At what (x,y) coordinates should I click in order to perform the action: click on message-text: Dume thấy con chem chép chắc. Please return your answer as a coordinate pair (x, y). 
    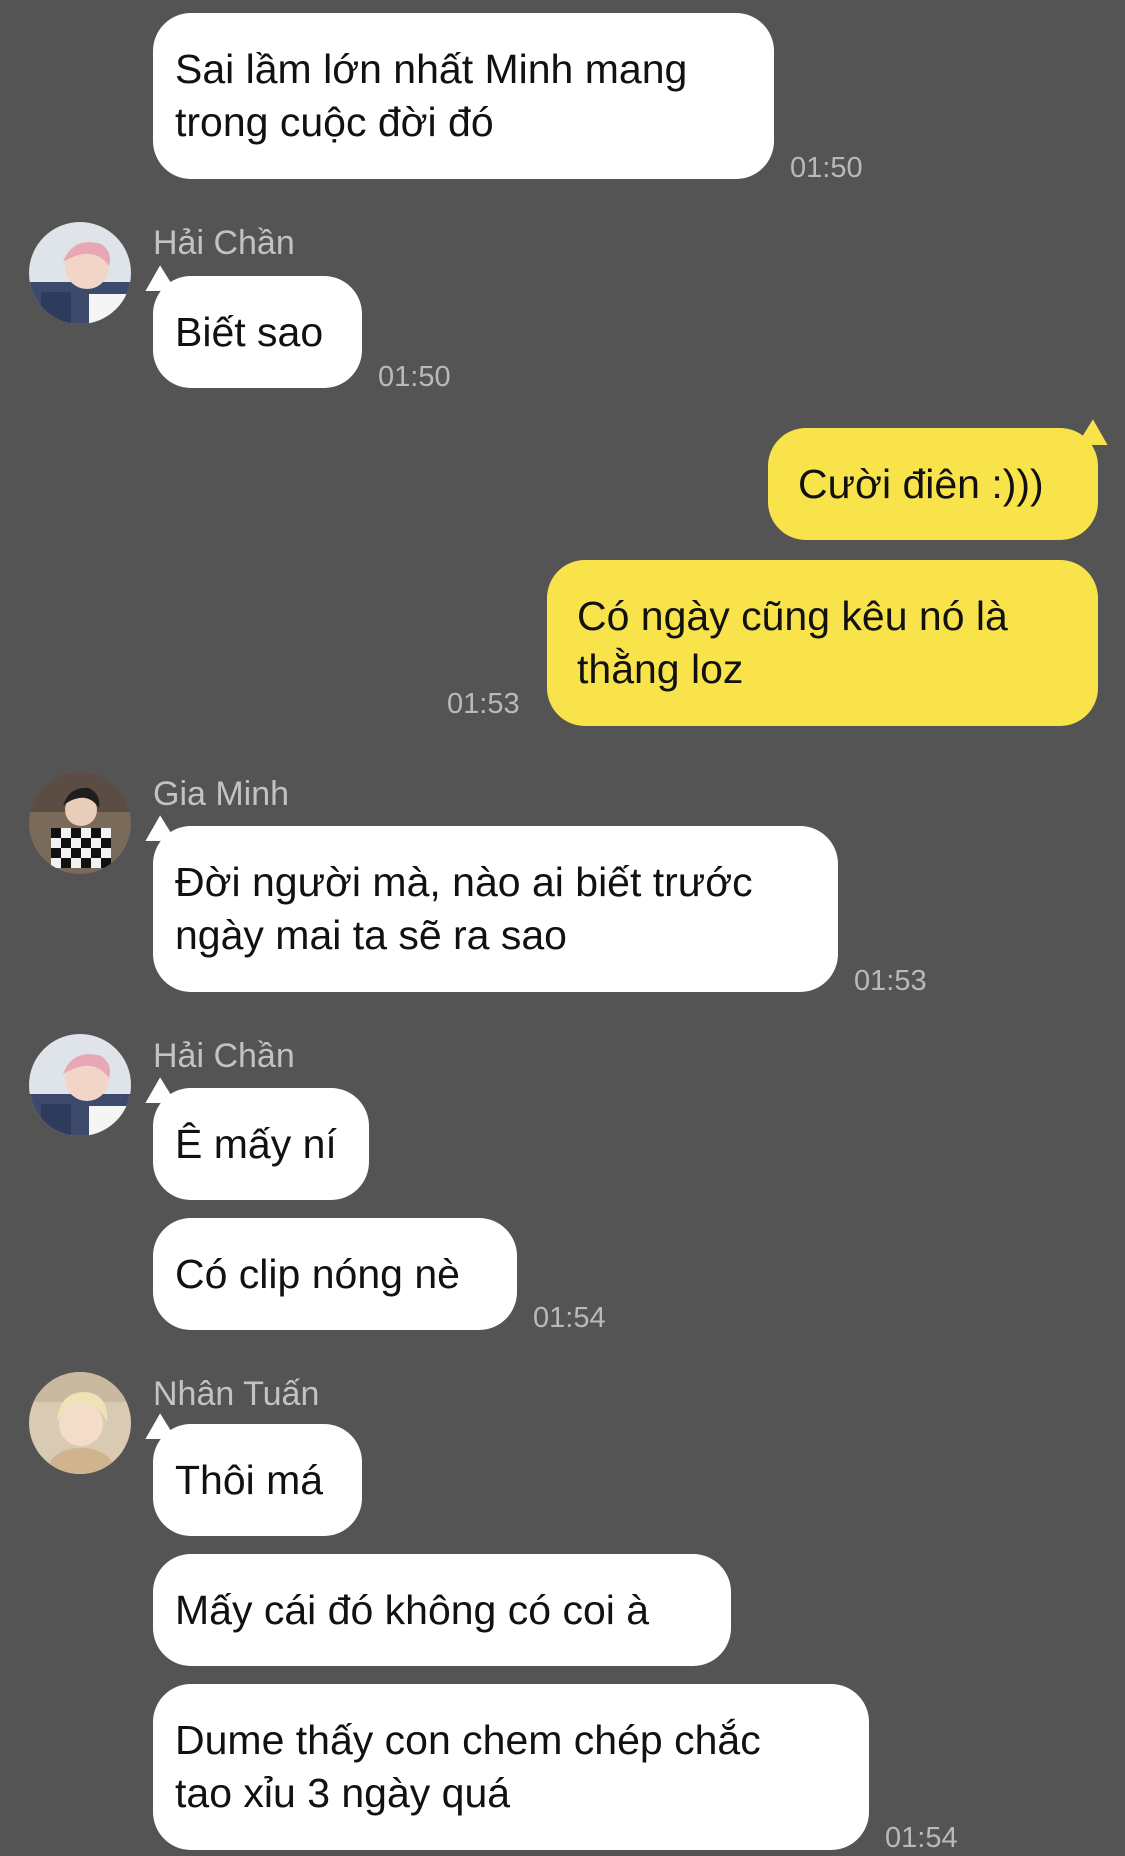
    Looking at the image, I should click on (468, 1740).